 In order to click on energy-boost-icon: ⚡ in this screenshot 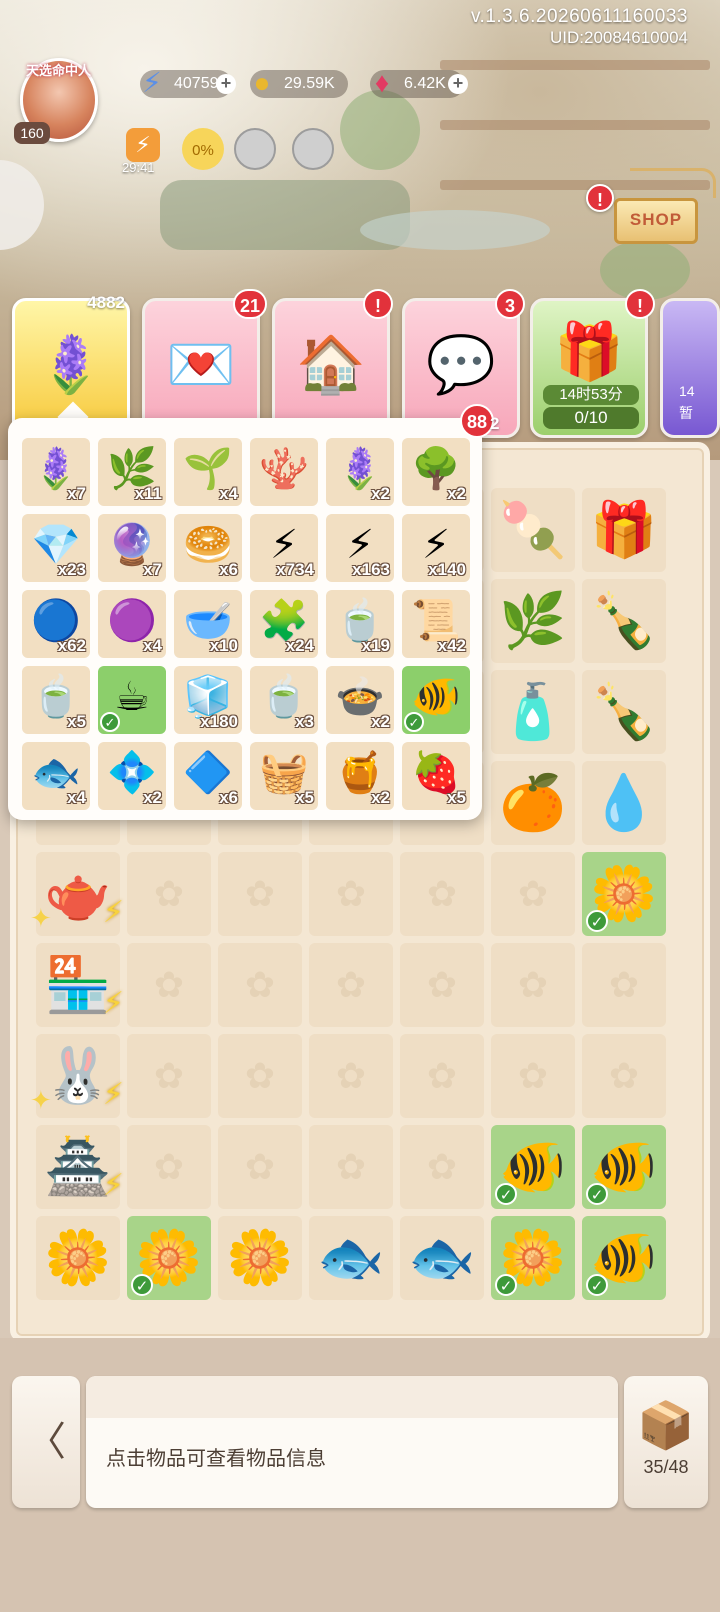, I will do `click(143, 145)`.